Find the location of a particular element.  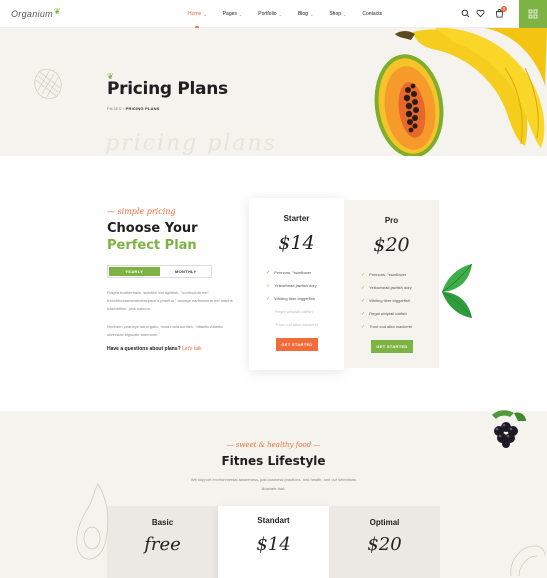

plans-question: Have a questions about plans? Let's talk is located at coordinates (154, 349).